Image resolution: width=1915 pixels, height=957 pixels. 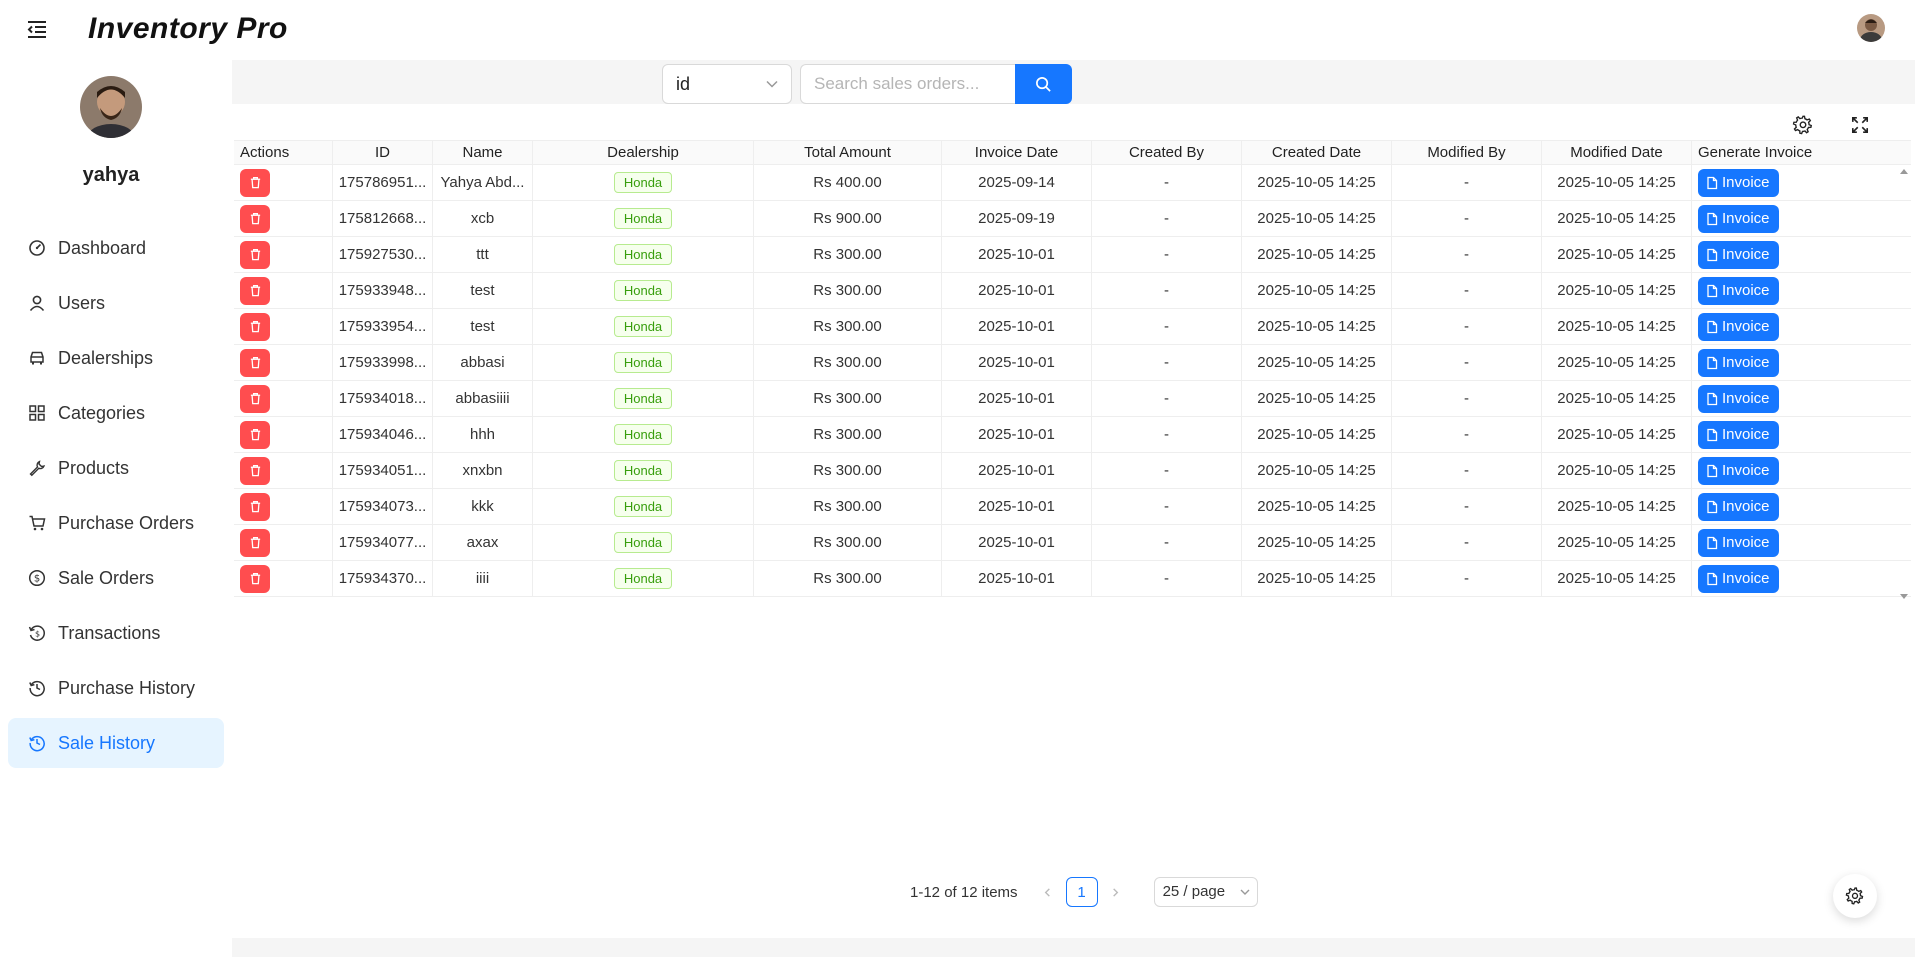 I want to click on modified-date-cell: 2025-10-05 14:25, so click(x=1617, y=290).